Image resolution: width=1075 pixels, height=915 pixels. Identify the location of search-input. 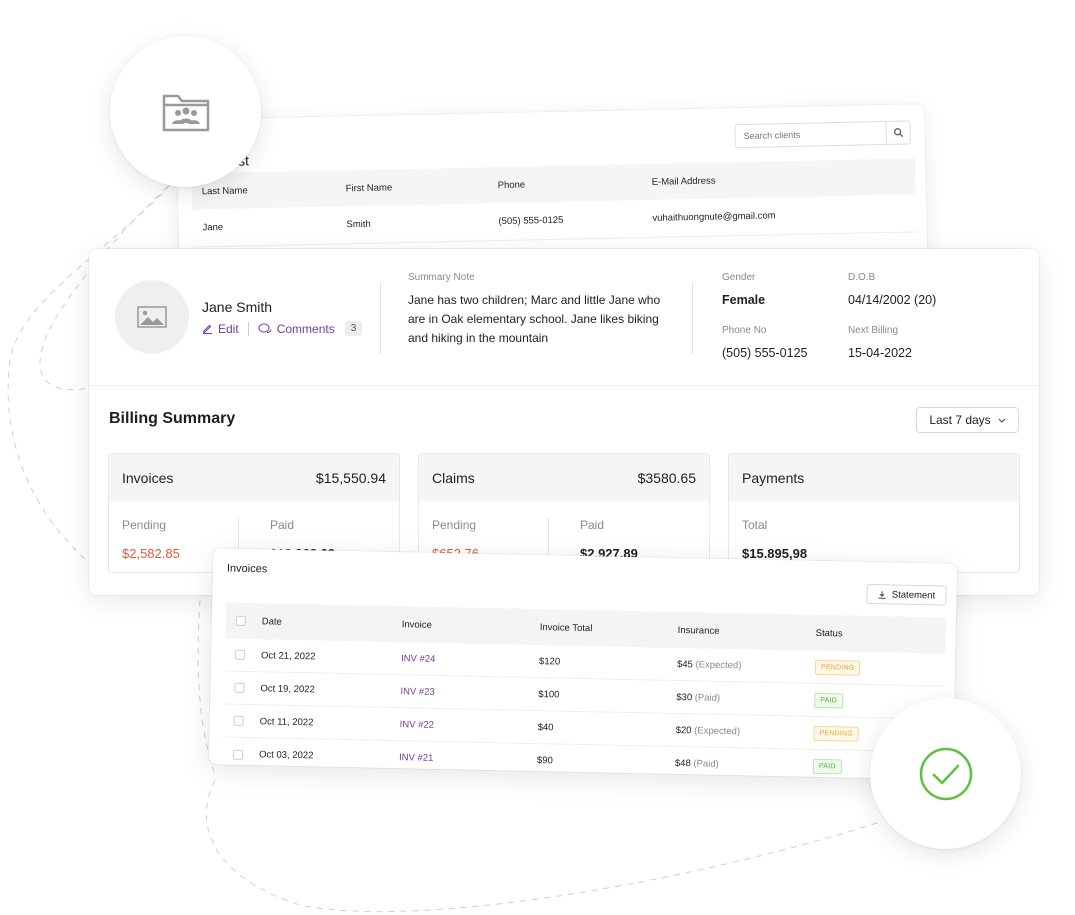
(810, 134).